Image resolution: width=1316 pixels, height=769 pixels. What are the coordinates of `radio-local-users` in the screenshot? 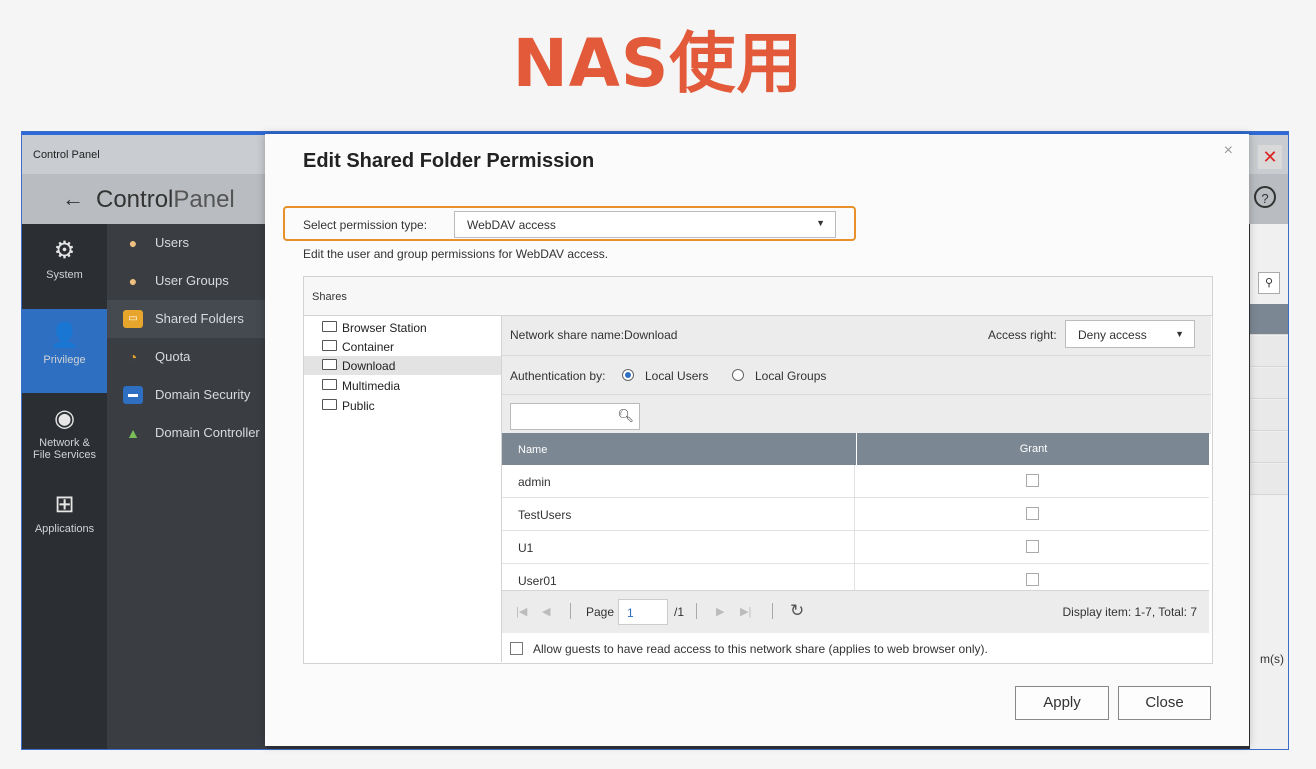 It's located at (628, 375).